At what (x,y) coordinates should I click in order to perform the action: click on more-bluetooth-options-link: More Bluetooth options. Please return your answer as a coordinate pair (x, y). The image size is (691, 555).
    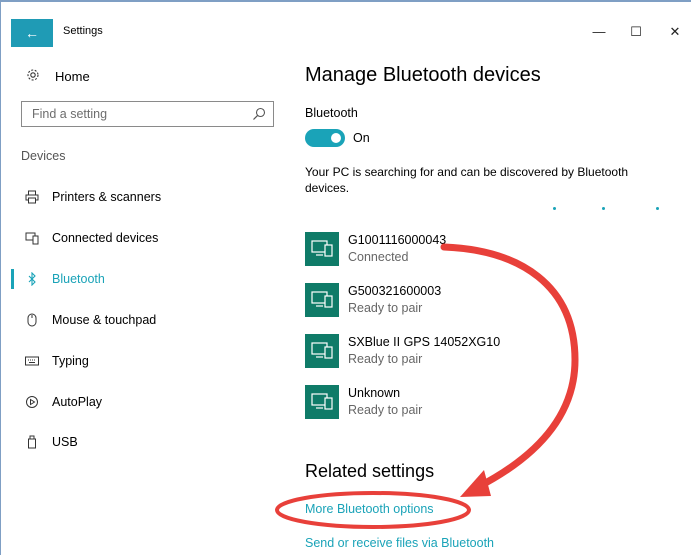
    Looking at the image, I should click on (369, 509).